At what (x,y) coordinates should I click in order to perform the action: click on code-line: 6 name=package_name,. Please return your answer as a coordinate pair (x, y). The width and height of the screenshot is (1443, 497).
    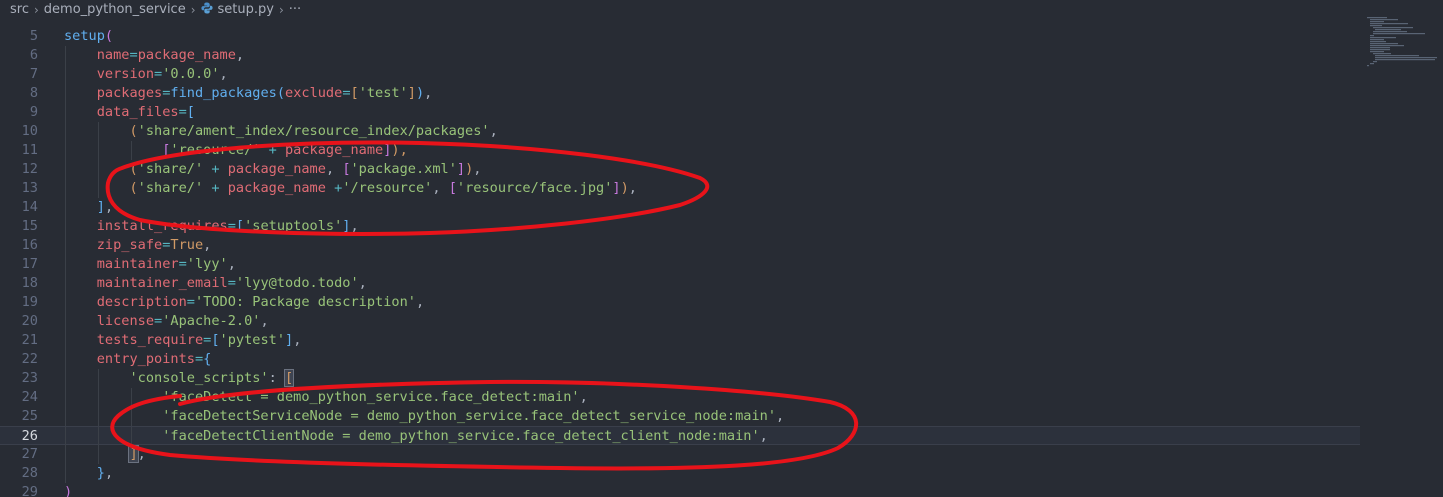
    Looking at the image, I should click on (680, 55).